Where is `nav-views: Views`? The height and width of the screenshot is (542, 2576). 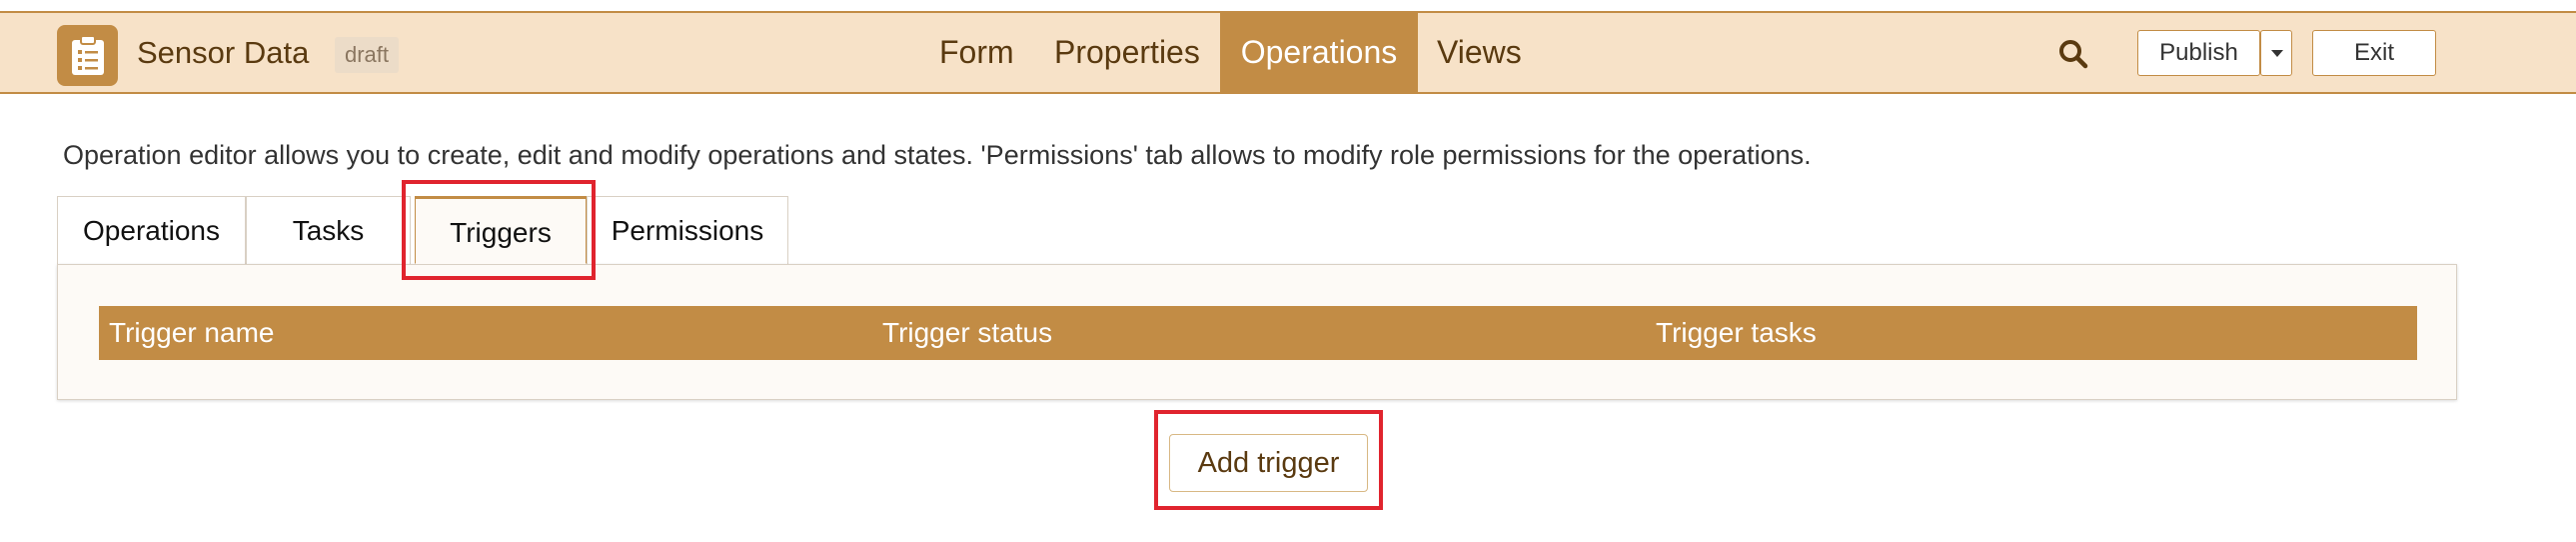
nav-views: Views is located at coordinates (1479, 52).